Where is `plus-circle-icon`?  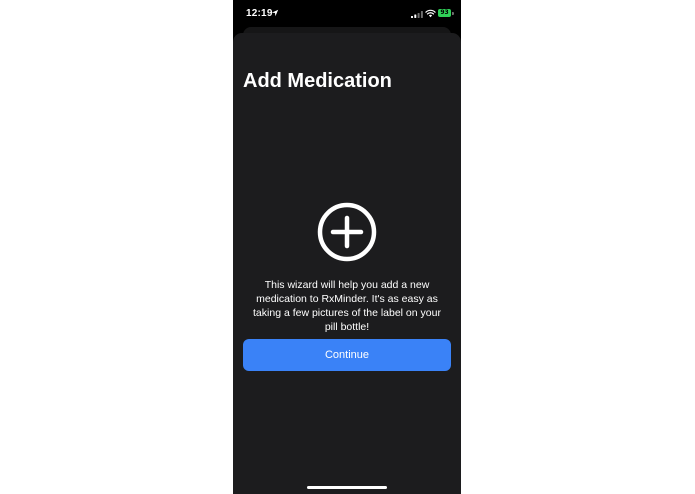 plus-circle-icon is located at coordinates (347, 232).